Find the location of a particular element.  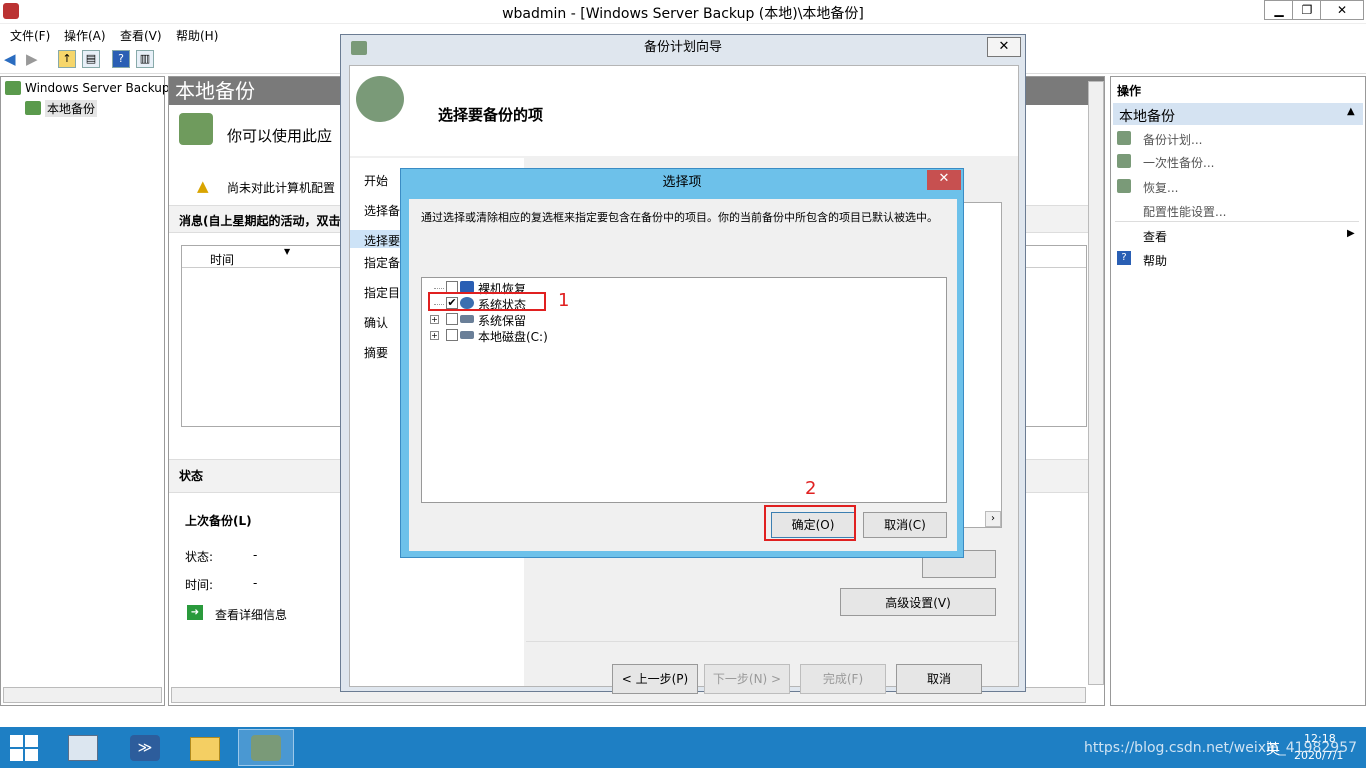

sort-desc-icon: ▼ is located at coordinates (287, 251).